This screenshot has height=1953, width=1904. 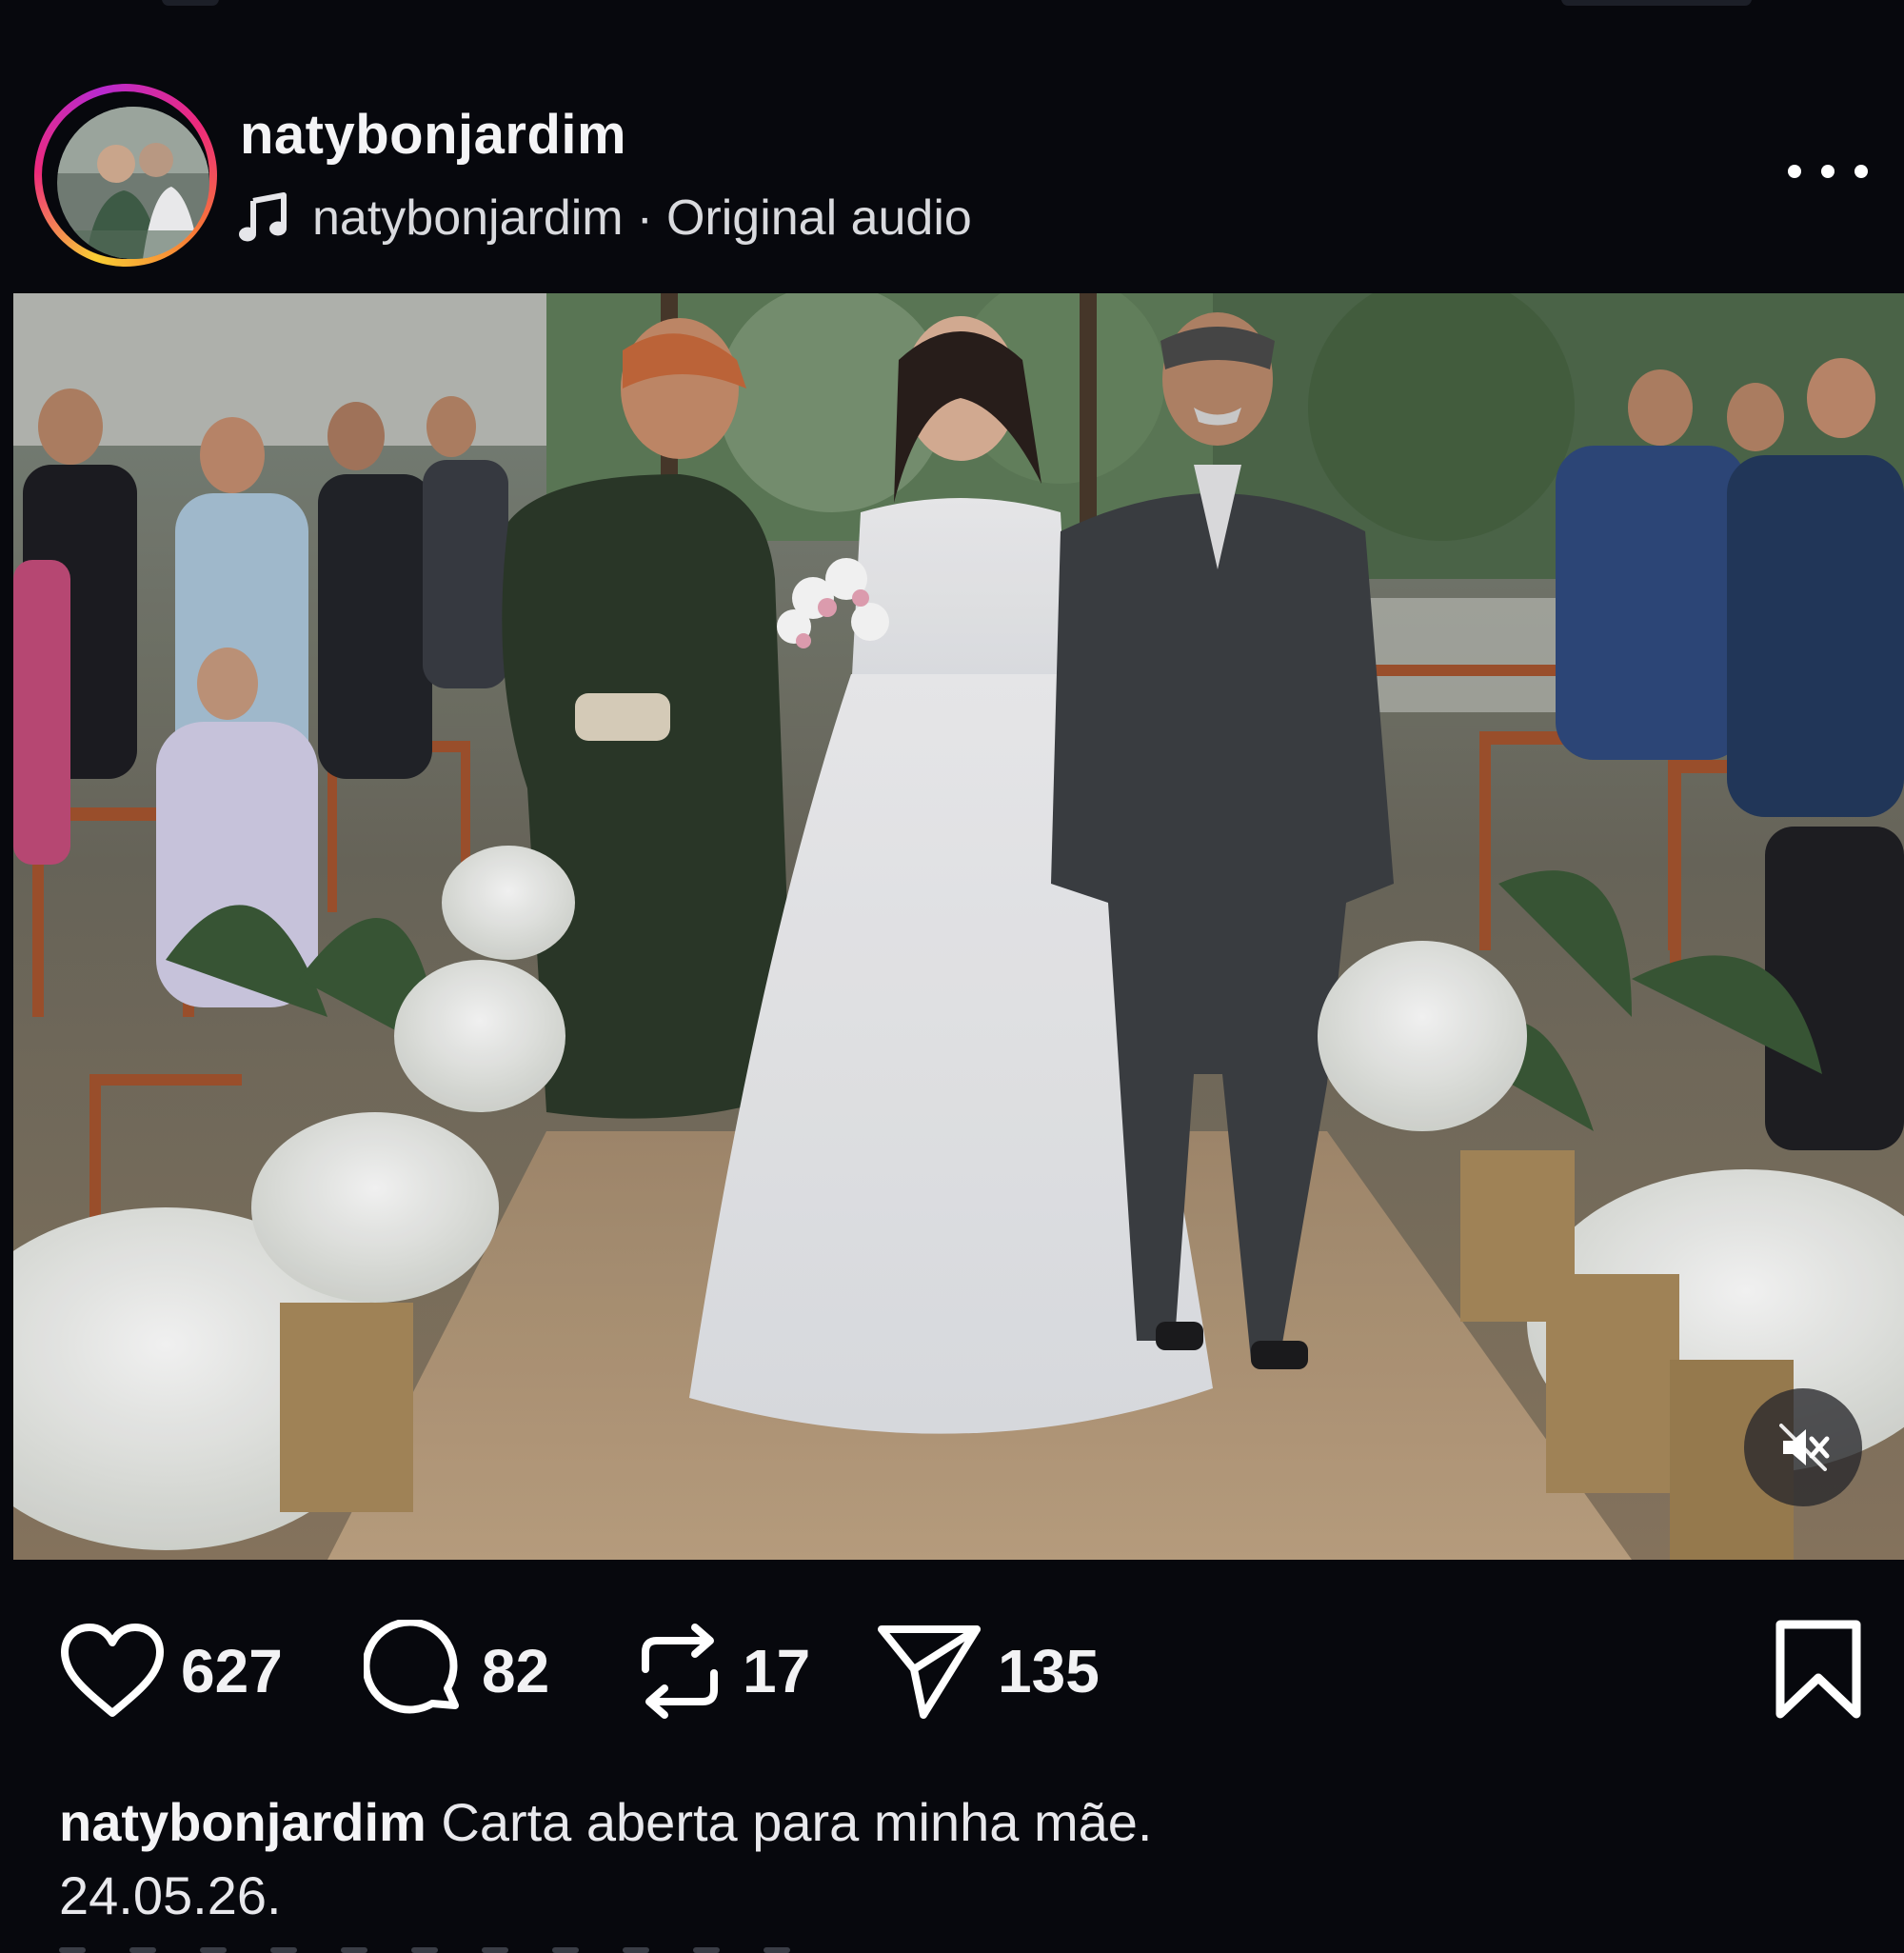 I want to click on share-action: 135, so click(x=988, y=1671).